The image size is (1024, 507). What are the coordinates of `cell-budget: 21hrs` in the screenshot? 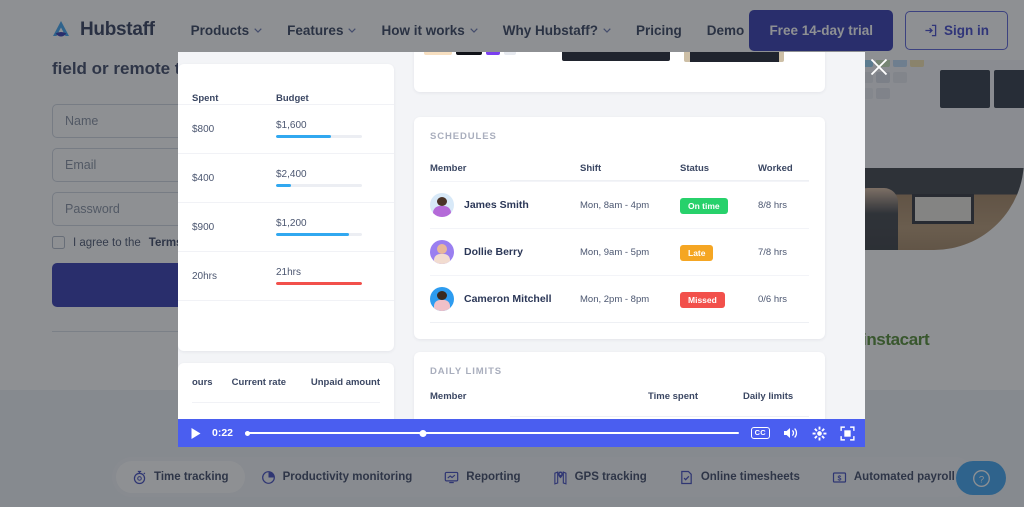 It's located at (328, 276).